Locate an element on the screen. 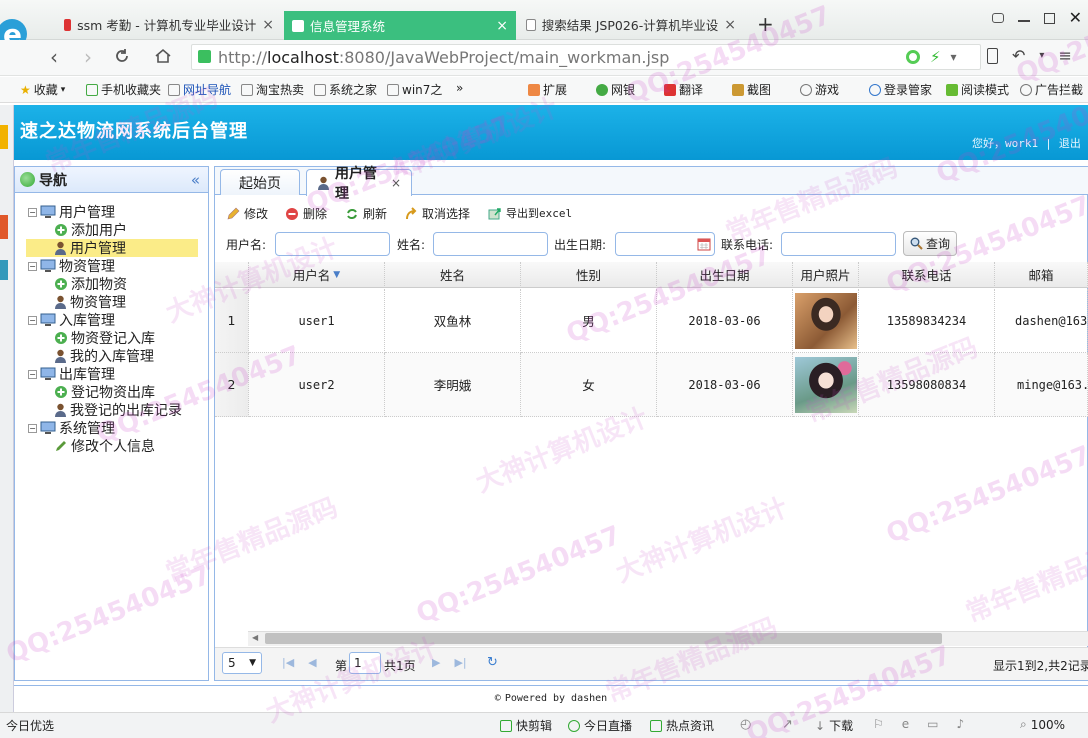 Image resolution: width=1088 pixels, height=738 pixels. username-input is located at coordinates (332, 244).